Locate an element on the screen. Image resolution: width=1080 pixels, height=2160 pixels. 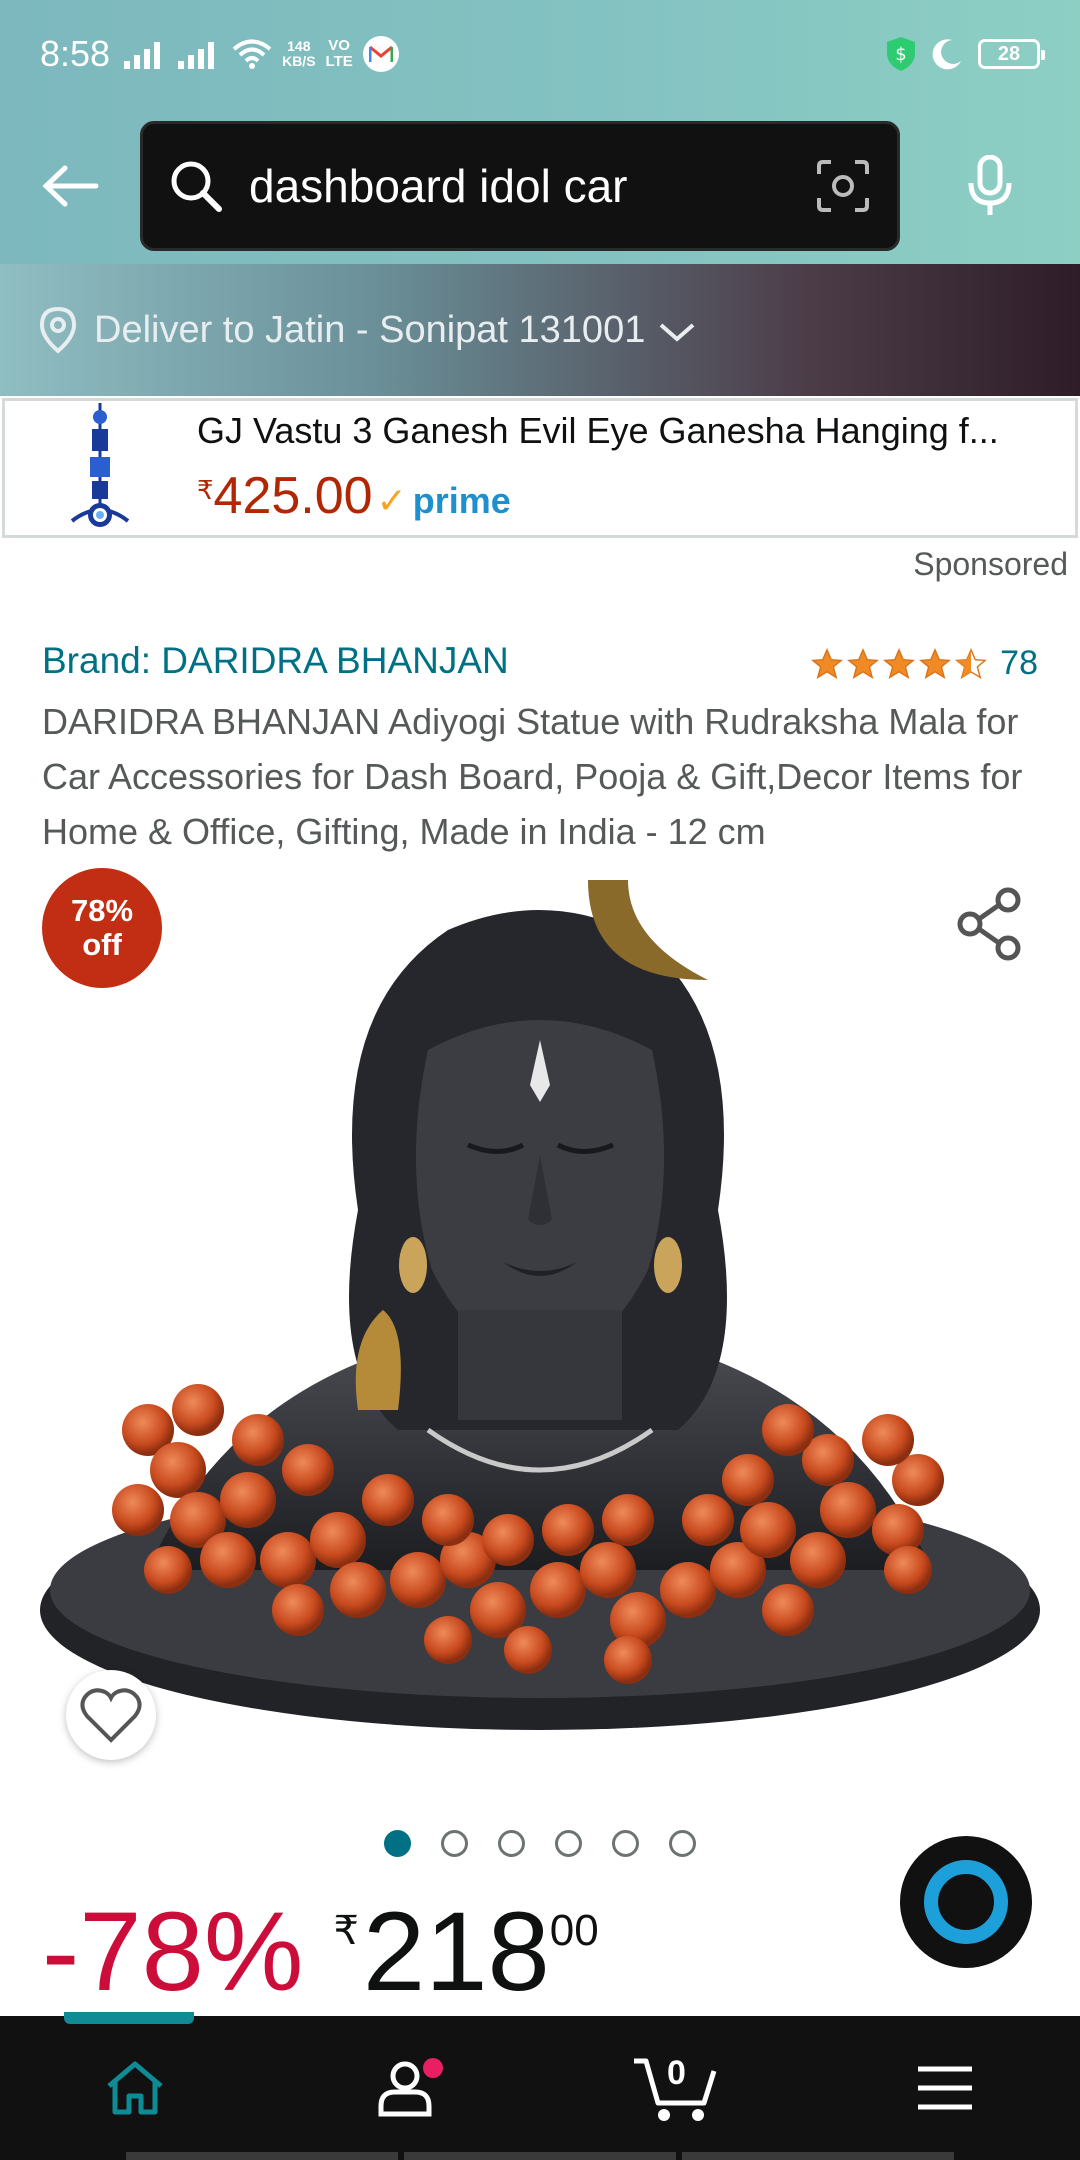
sponsored-label: Sponsored is located at coordinates (990, 564).